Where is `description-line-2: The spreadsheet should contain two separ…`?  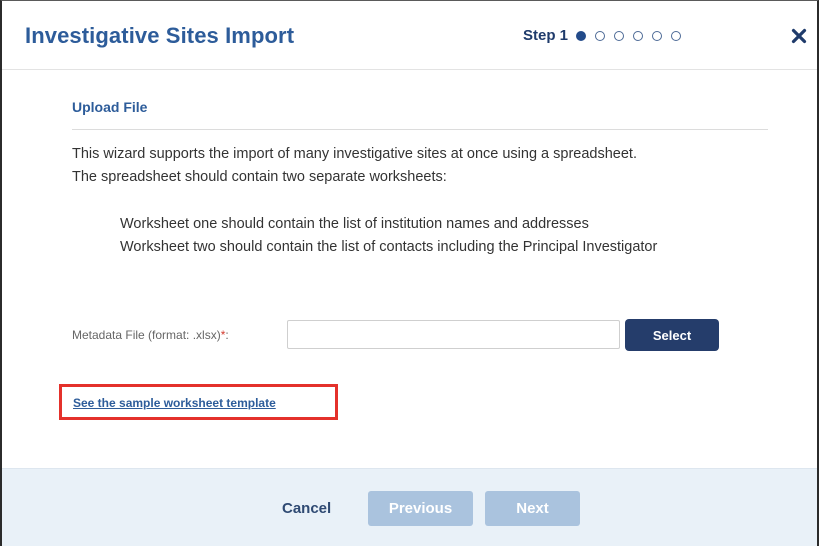 description-line-2: The spreadsheet should contain two separ… is located at coordinates (259, 177).